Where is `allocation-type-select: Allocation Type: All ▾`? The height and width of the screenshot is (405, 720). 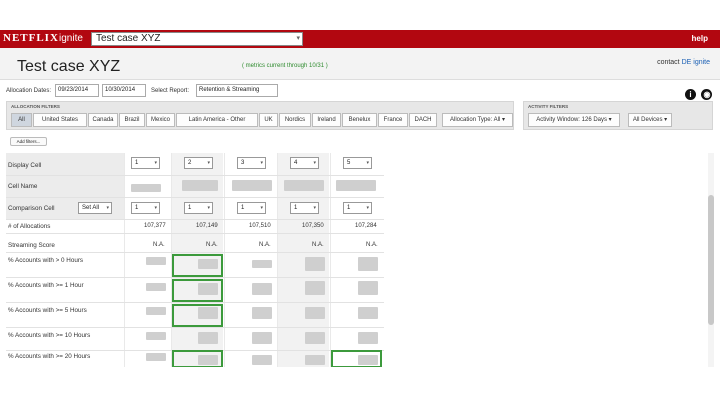 allocation-type-select: Allocation Type: All ▾ is located at coordinates (477, 120).